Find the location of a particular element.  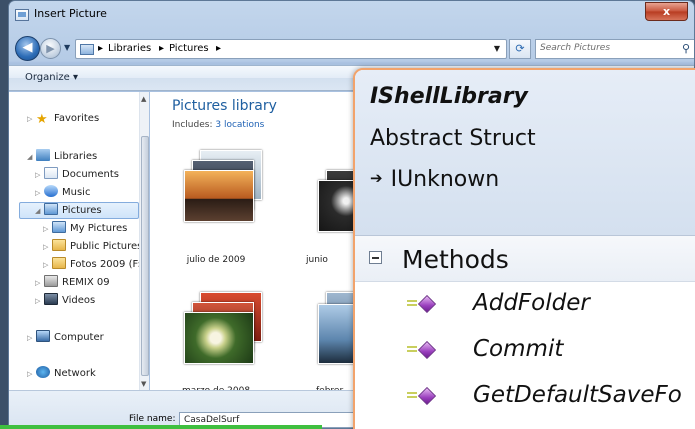

methods-section-header: Methods is located at coordinates (525, 259).